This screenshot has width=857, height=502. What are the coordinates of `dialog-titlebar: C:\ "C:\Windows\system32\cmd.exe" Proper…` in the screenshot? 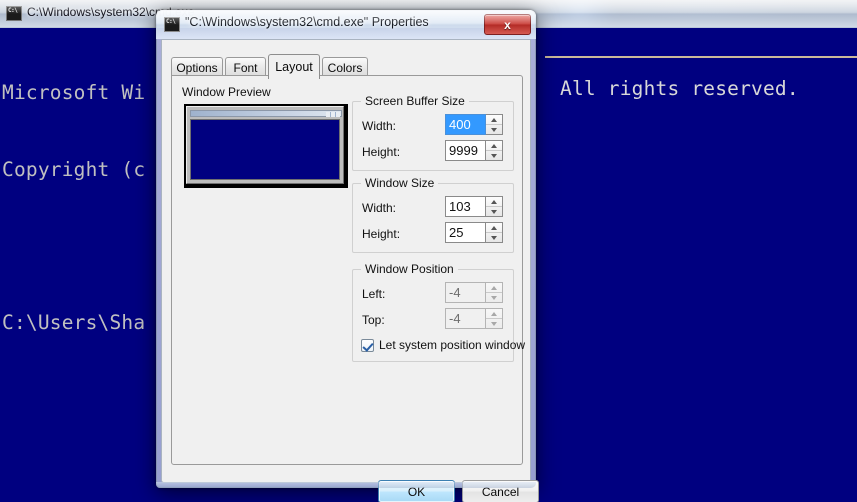 It's located at (346, 24).